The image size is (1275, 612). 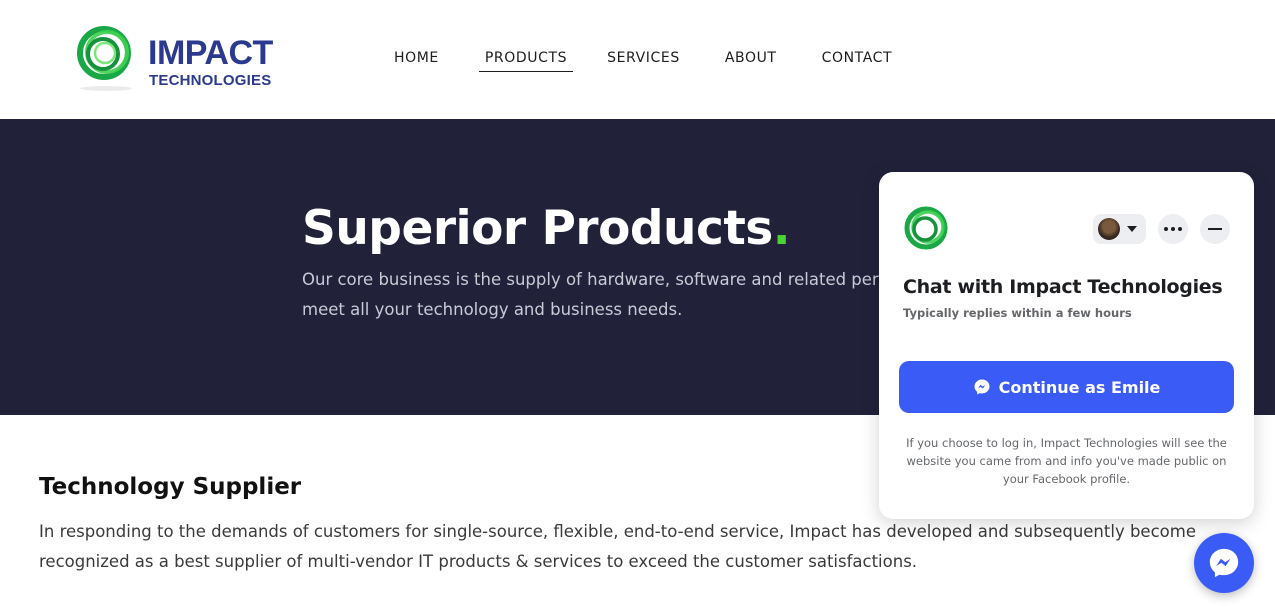 I want to click on logo-shadow, so click(x=106, y=88).